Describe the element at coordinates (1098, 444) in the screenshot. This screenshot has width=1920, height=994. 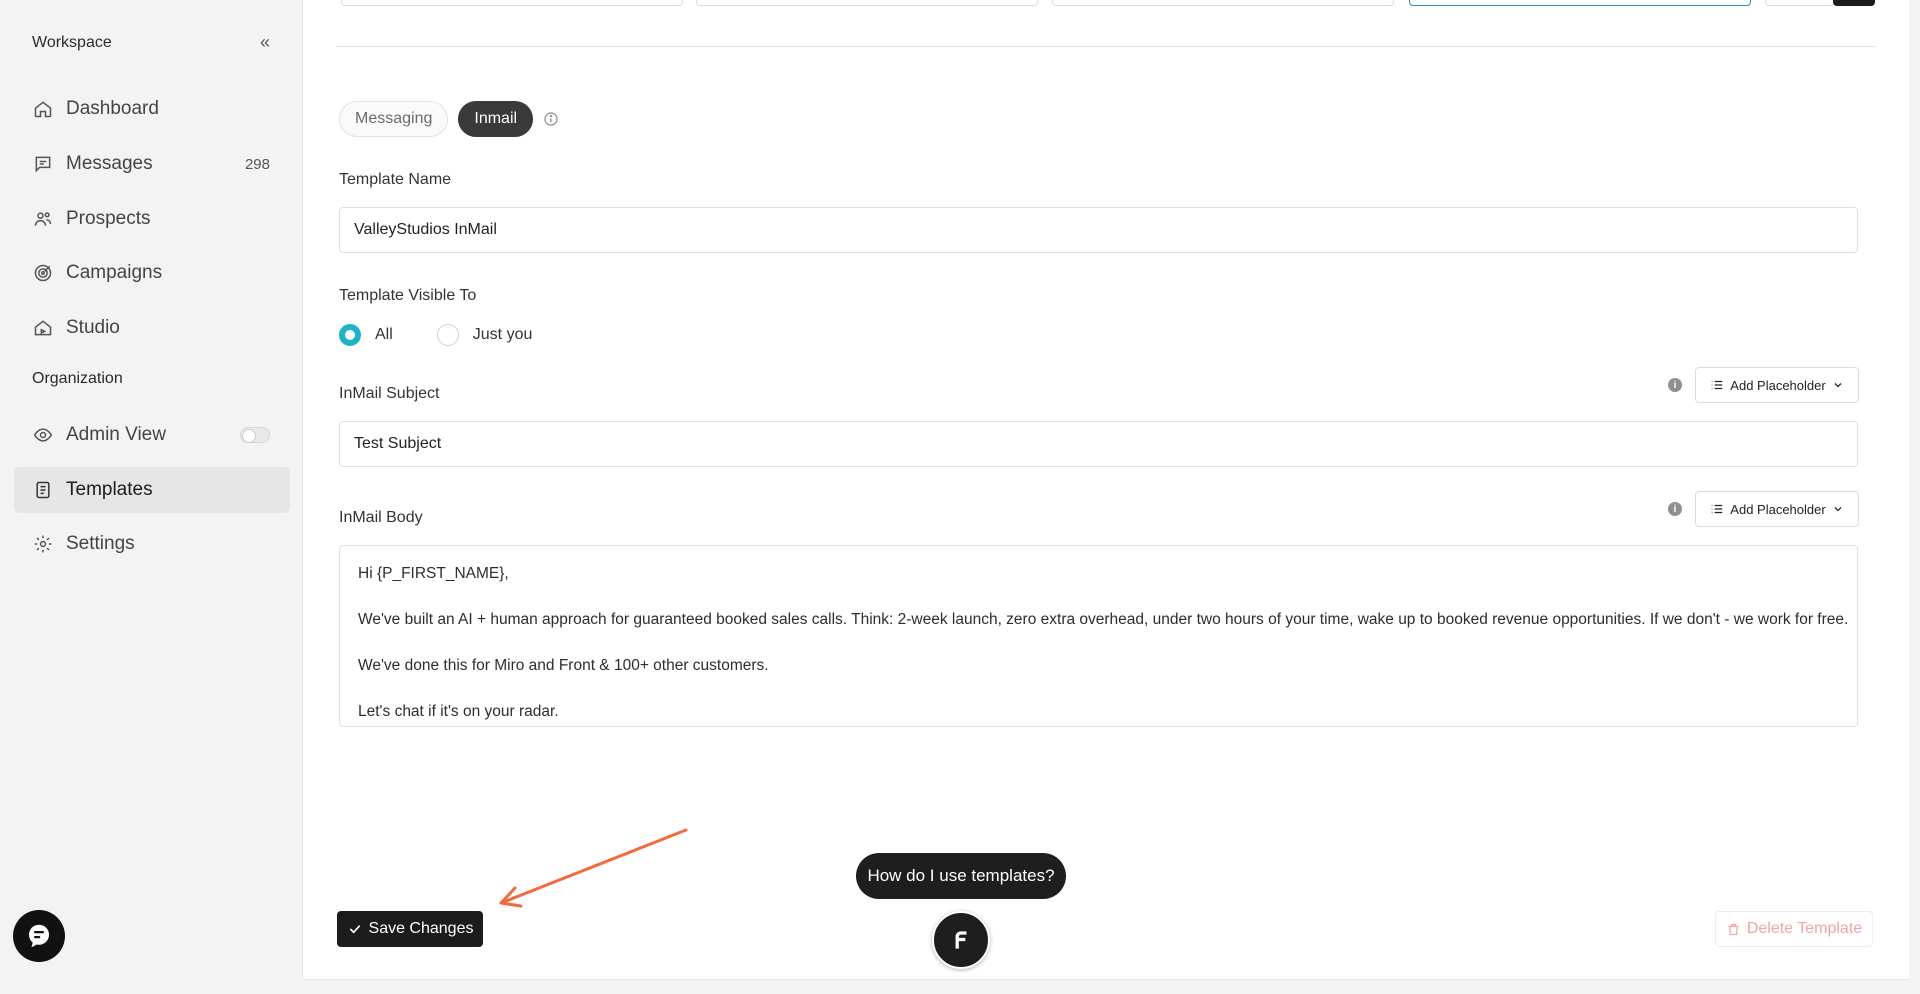
I see `subject-input: Test Subject` at that location.